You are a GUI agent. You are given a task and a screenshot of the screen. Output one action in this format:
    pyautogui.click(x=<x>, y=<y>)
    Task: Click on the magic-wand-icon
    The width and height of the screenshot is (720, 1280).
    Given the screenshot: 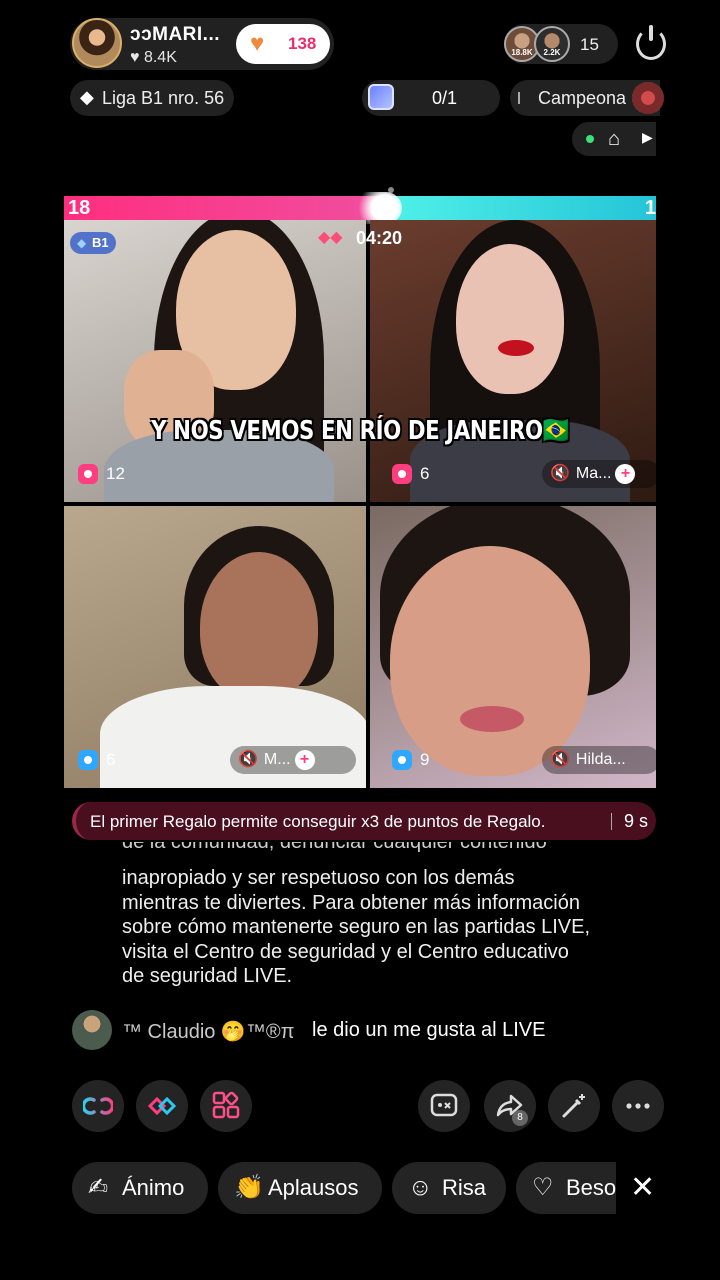 What is the action you would take?
    pyautogui.click(x=573, y=1106)
    